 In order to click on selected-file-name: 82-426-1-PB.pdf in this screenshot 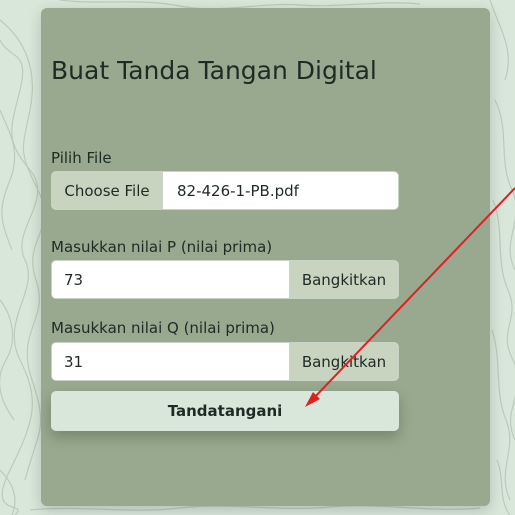, I will do `click(238, 190)`.